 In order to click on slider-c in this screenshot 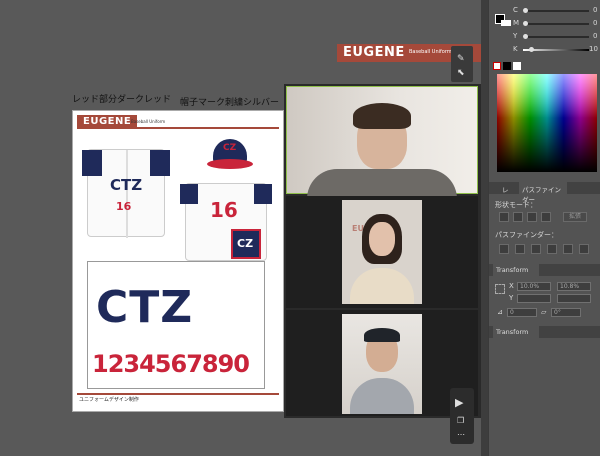, I will do `click(556, 11)`.